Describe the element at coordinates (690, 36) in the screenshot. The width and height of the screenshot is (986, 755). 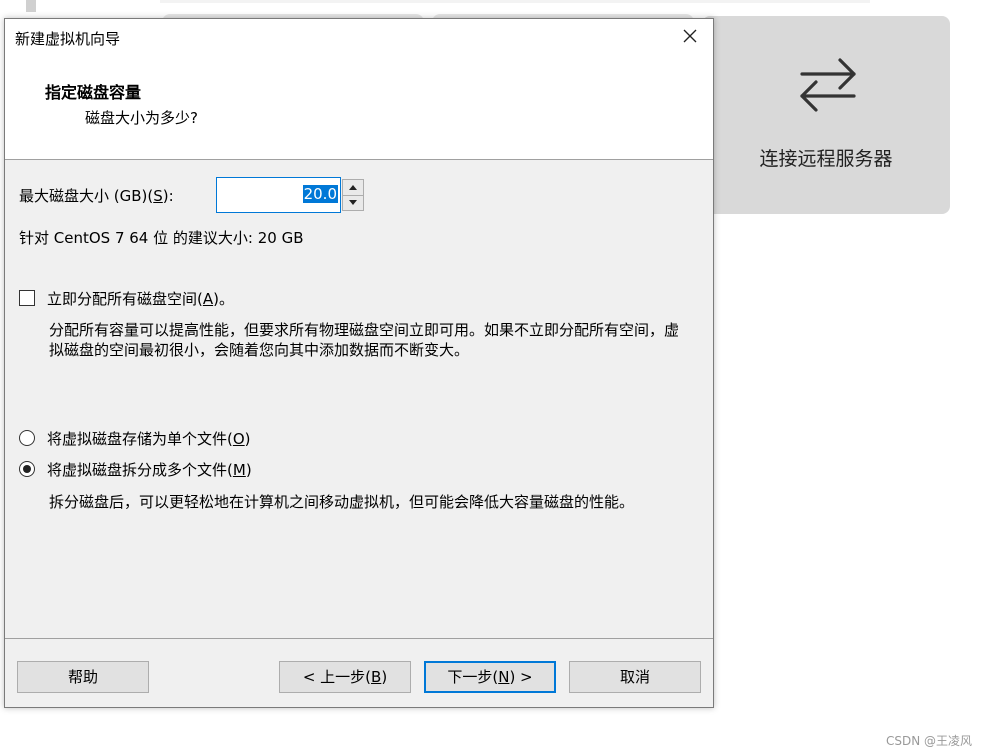
I see `close-icon` at that location.